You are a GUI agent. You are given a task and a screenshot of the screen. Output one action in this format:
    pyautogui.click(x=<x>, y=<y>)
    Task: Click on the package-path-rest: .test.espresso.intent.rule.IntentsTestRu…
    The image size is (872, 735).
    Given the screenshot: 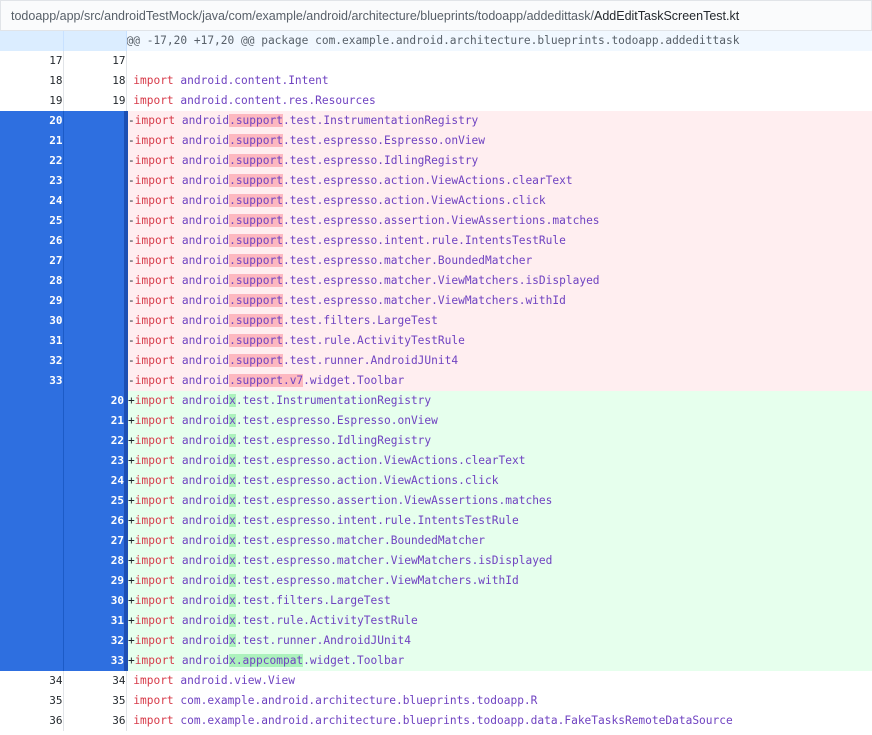 What is the action you would take?
    pyautogui.click(x=424, y=240)
    